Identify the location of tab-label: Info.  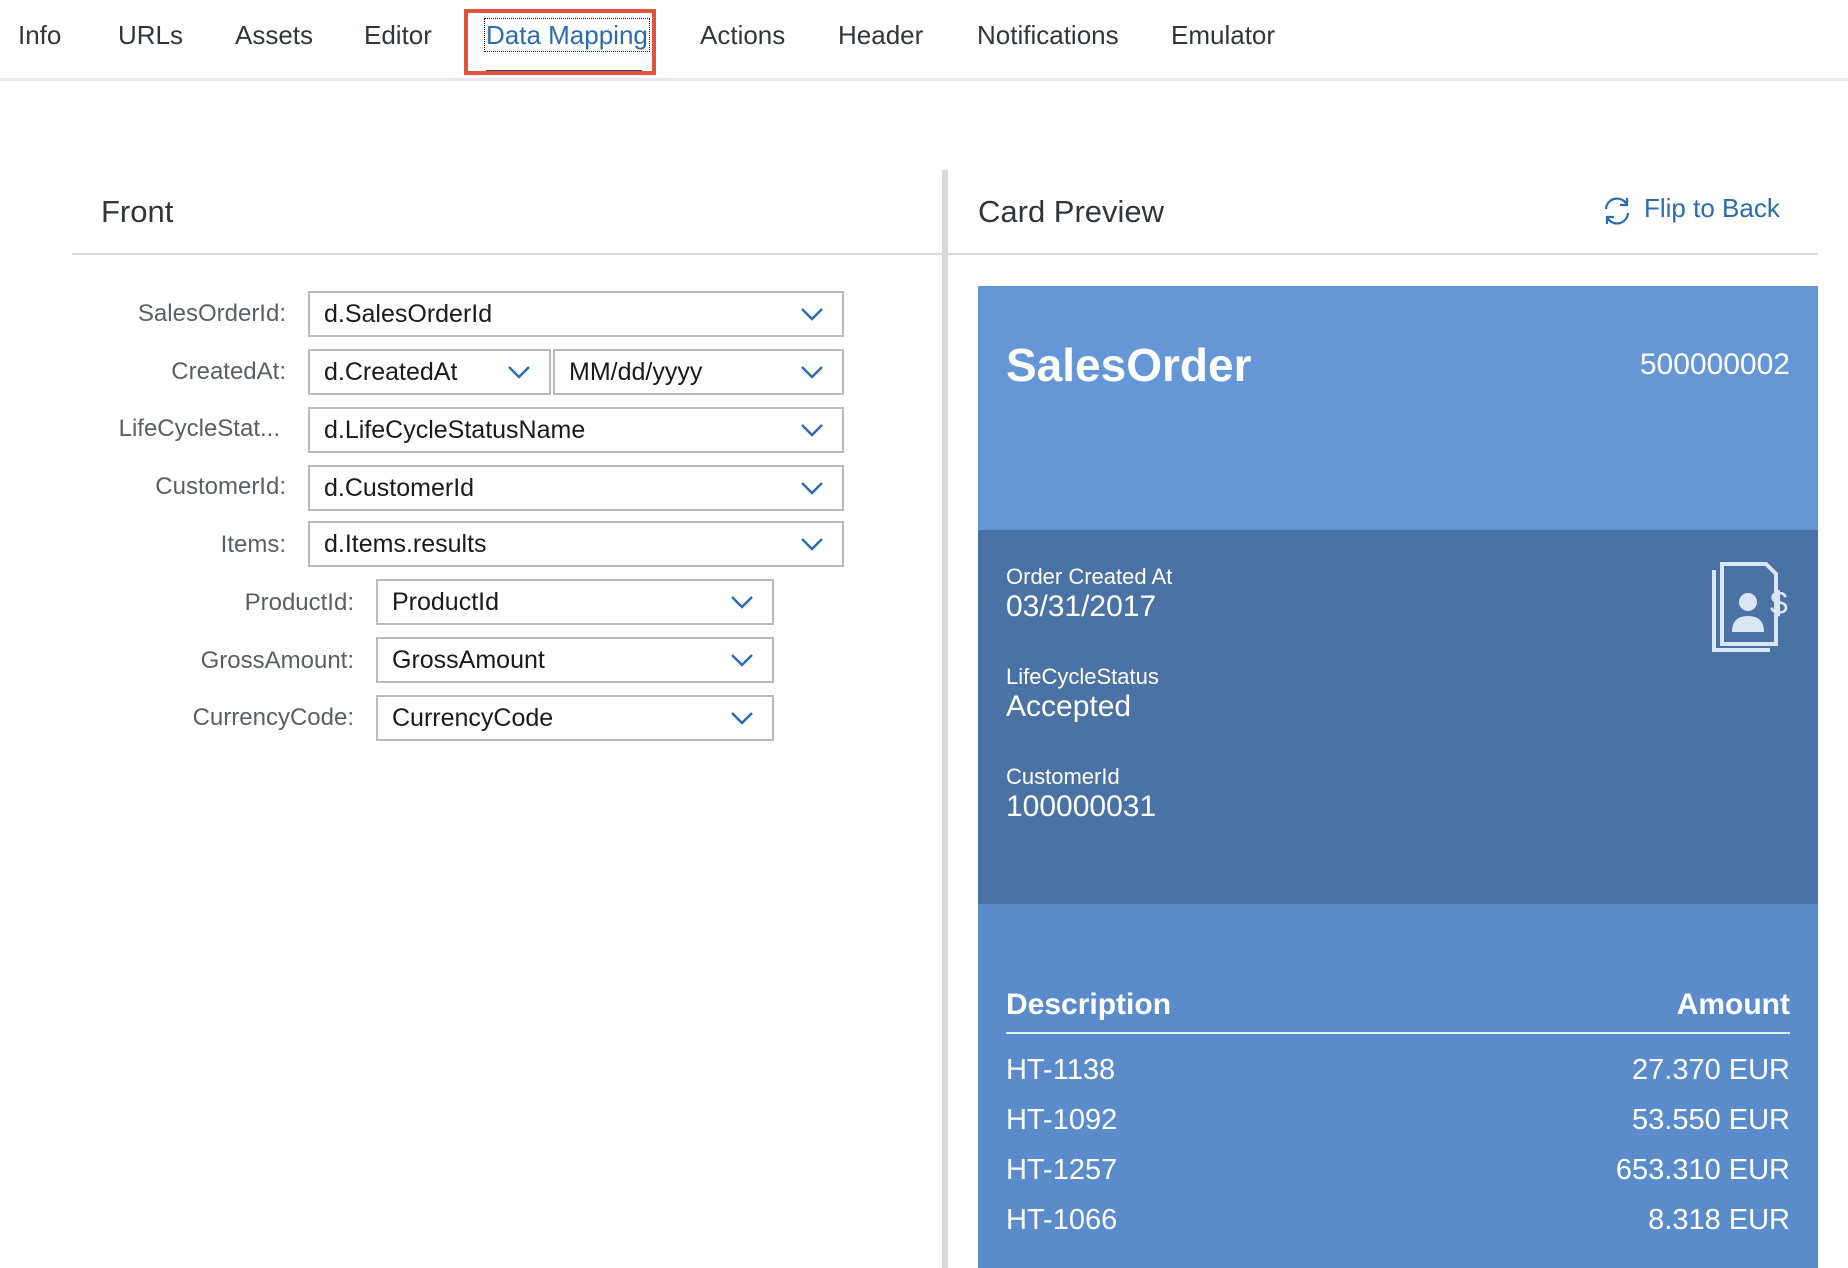
(40, 35).